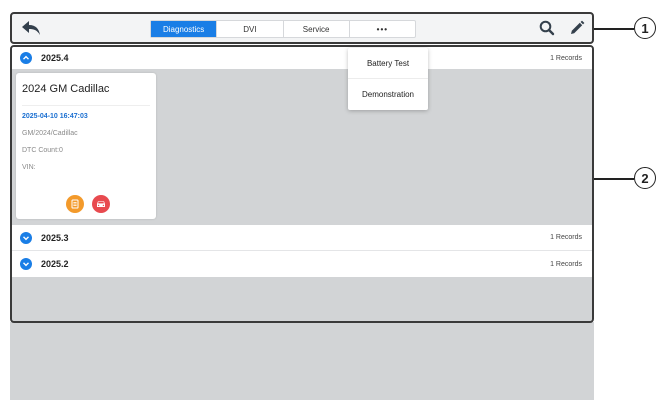  Describe the element at coordinates (645, 178) in the screenshot. I see `callout-2: 2` at that location.